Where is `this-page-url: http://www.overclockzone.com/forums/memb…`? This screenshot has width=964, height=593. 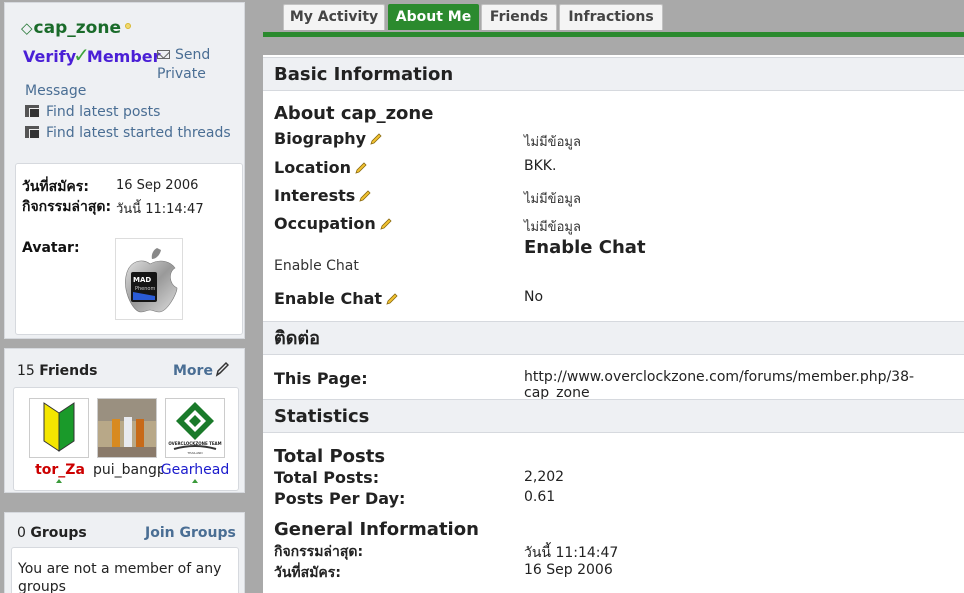 this-page-url: http://www.overclockzone.com/forums/memb… is located at coordinates (744, 385).